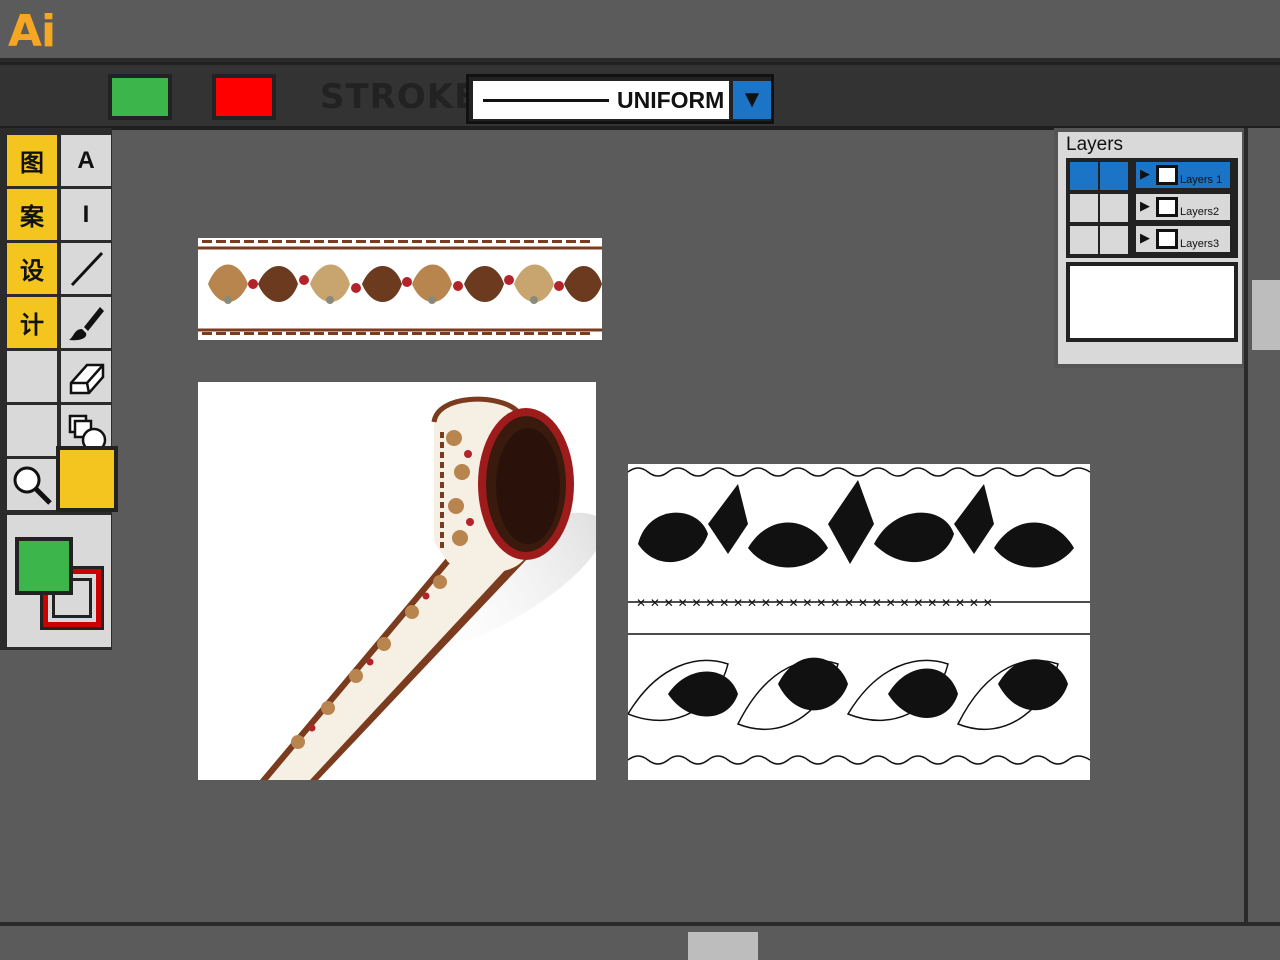  I want to click on layer-name-box: ▶ Layers2, so click(1183, 207).